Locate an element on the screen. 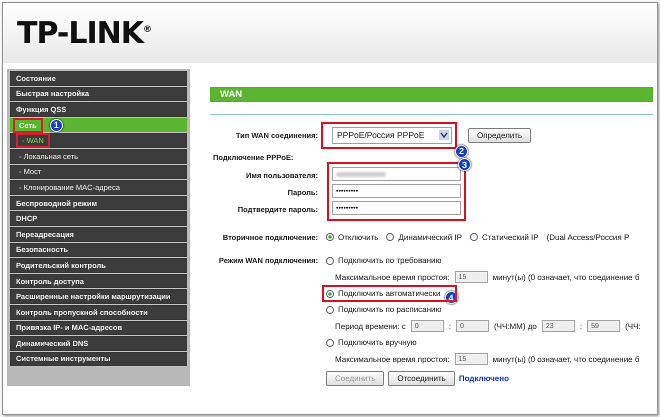 This screenshot has height=417, width=660. radio-option: Динамический IP is located at coordinates (424, 237).